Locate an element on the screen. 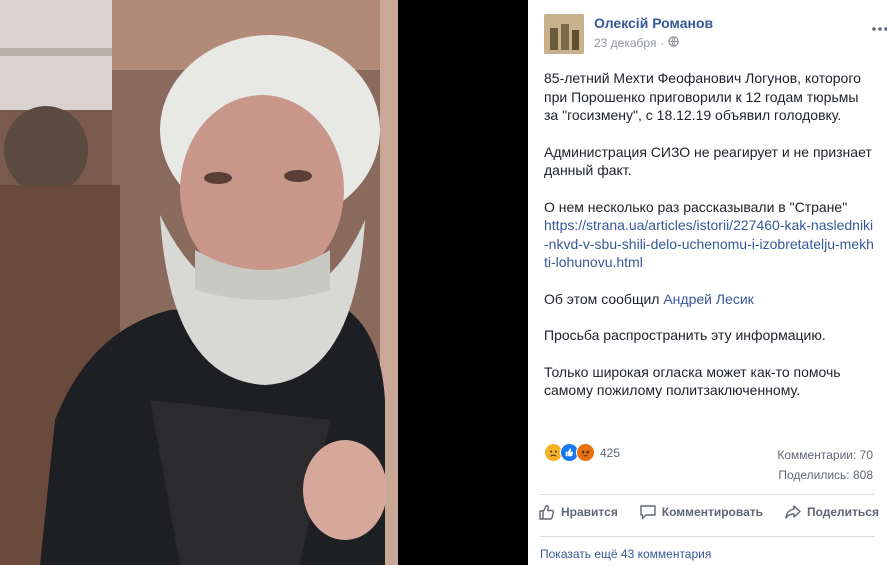 The height and width of the screenshot is (565, 887). show-more-comments-link: Показать ещё 43 комментария is located at coordinates (625, 554).